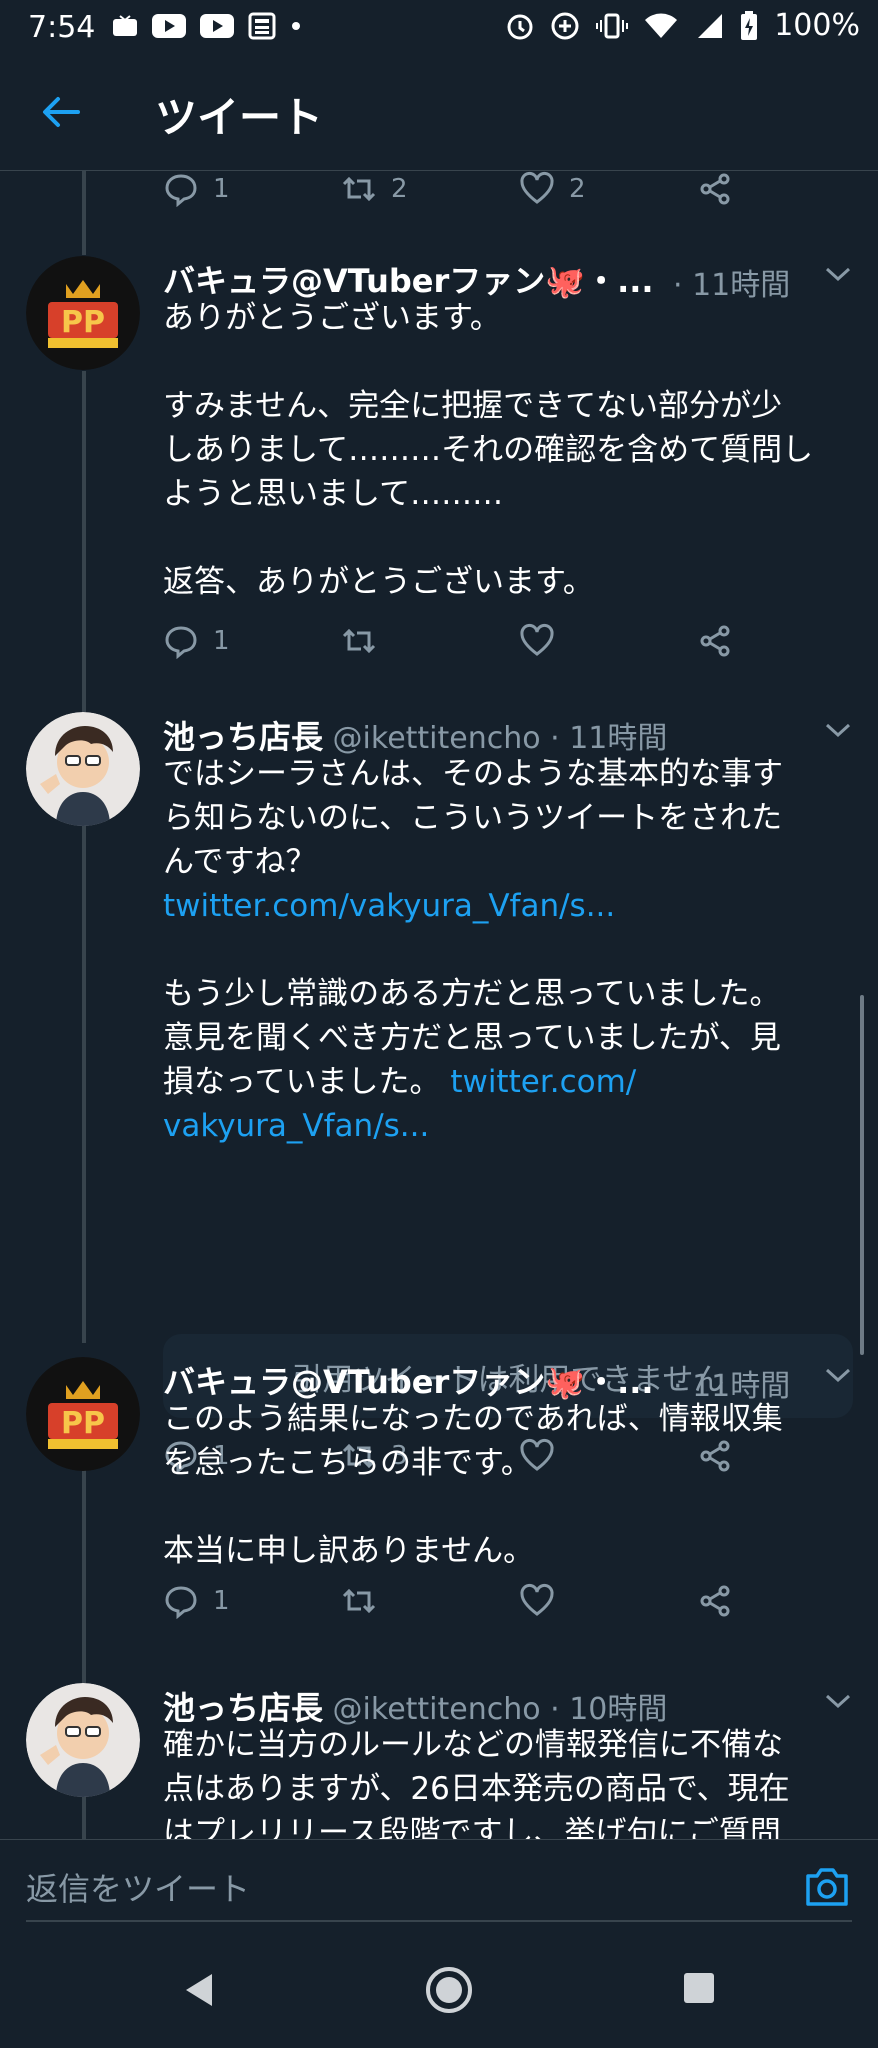 This screenshot has width=878, height=2048. What do you see at coordinates (520, 26) in the screenshot?
I see `alarm-icon` at bounding box center [520, 26].